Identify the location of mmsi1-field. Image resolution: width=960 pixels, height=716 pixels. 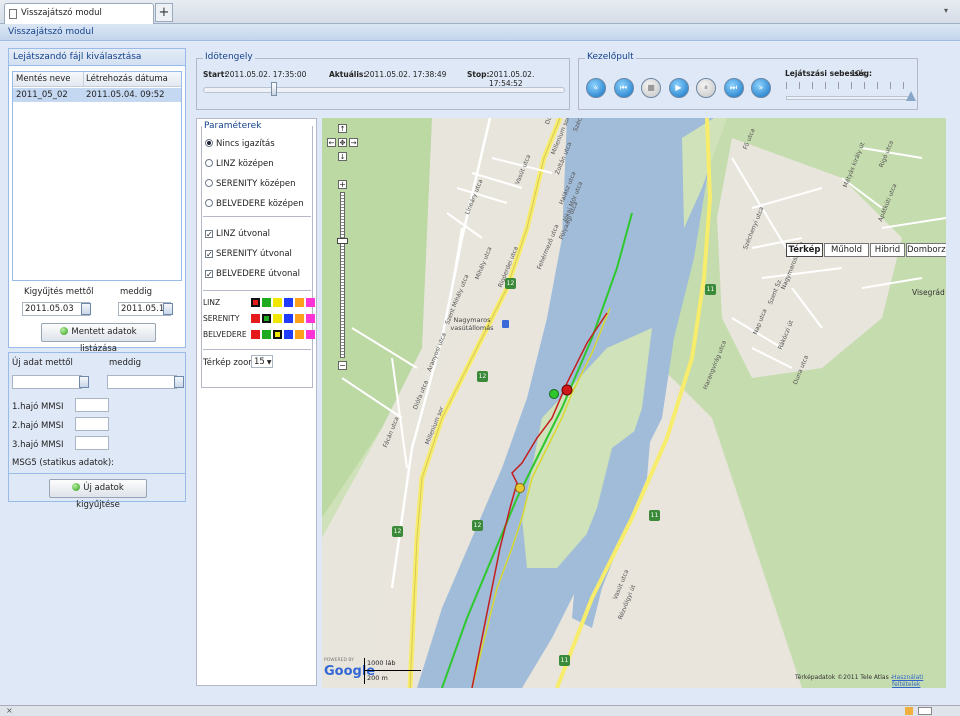
(92, 405).